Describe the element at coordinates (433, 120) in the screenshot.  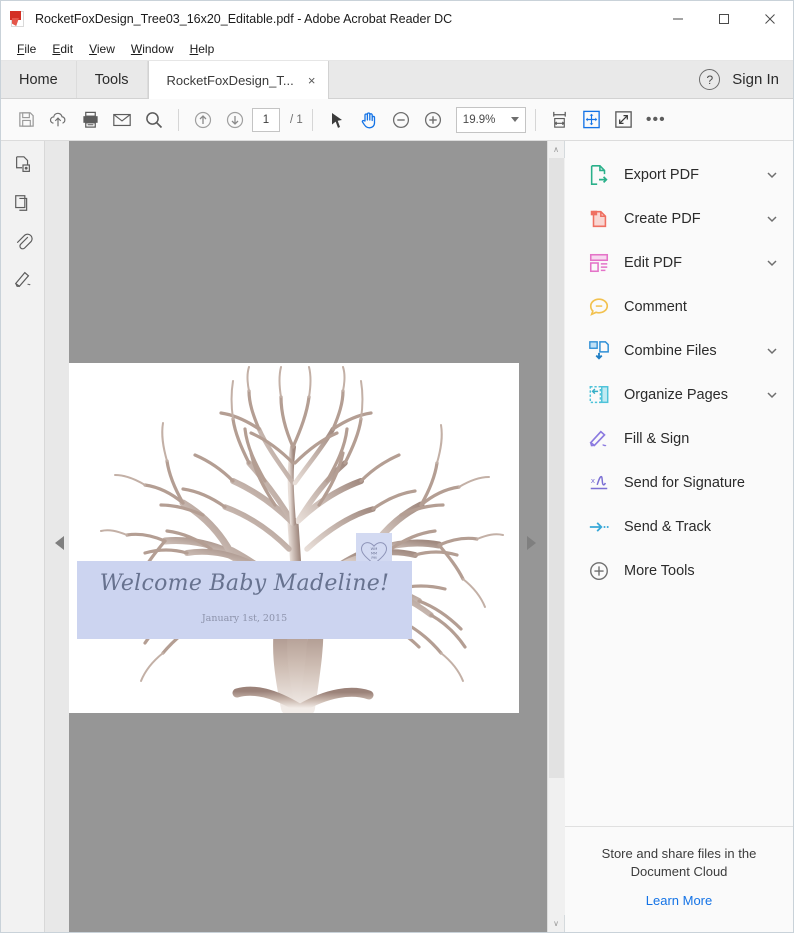
I see `zoom-in-icon` at that location.